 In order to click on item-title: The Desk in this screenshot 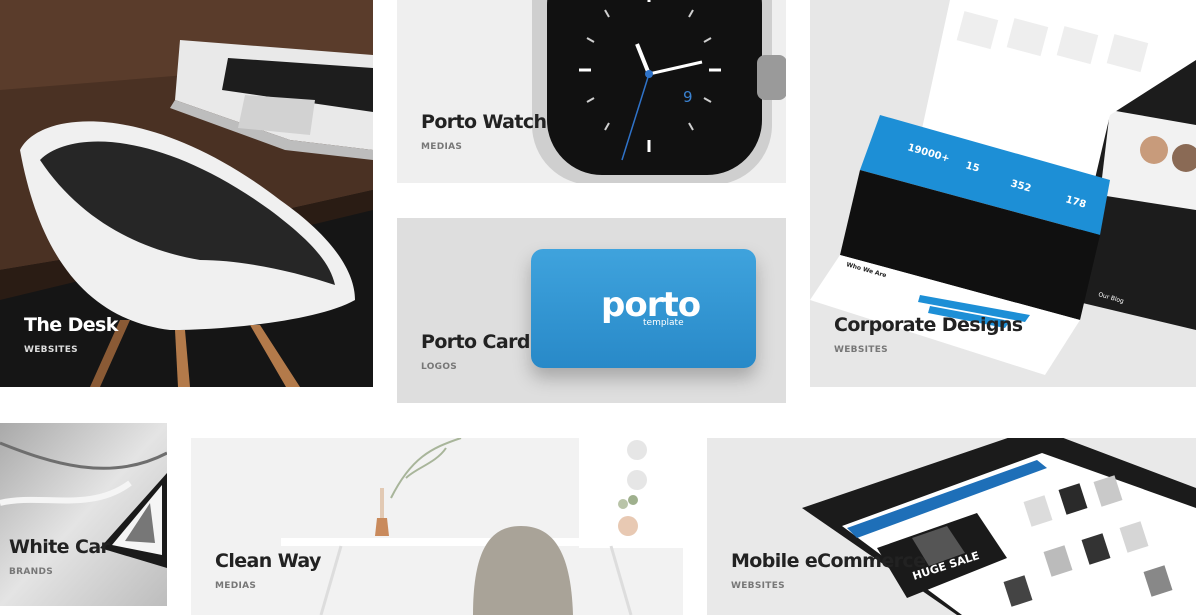, I will do `click(71, 325)`.